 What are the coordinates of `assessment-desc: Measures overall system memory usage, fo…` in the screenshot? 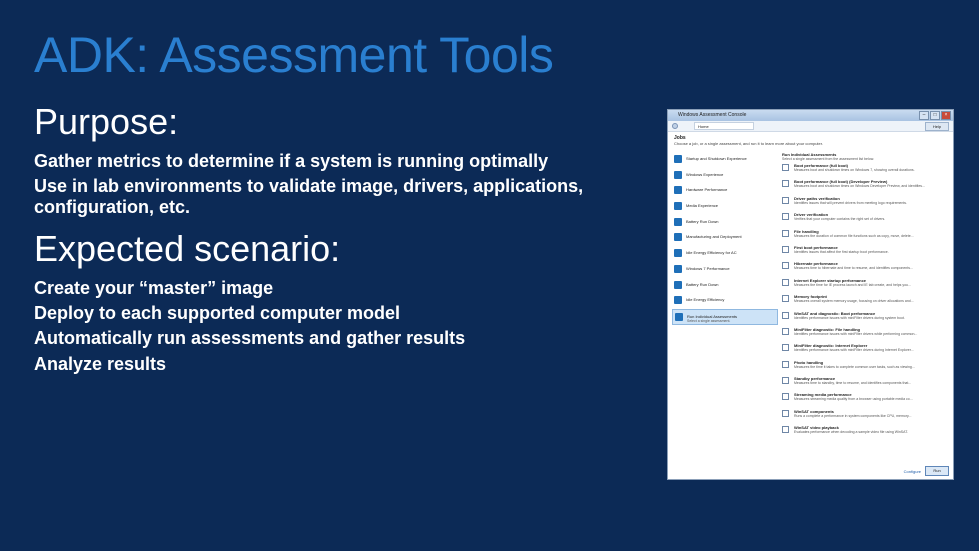 It's located at (854, 301).